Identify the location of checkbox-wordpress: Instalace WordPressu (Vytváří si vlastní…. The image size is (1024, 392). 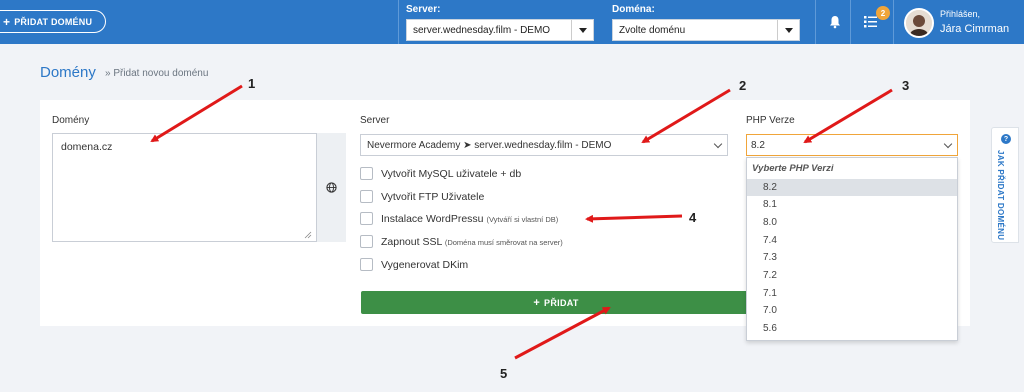
(459, 218).